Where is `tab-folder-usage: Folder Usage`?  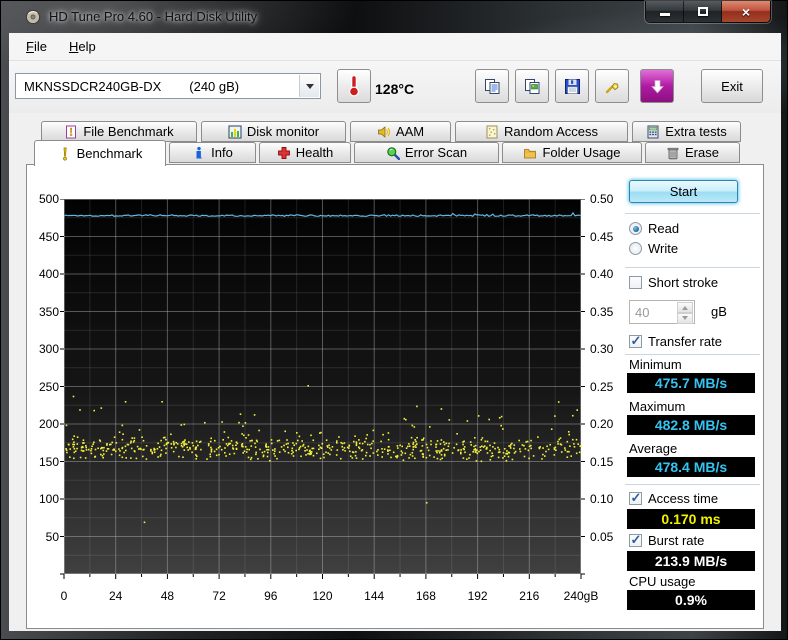 tab-folder-usage: Folder Usage is located at coordinates (572, 152).